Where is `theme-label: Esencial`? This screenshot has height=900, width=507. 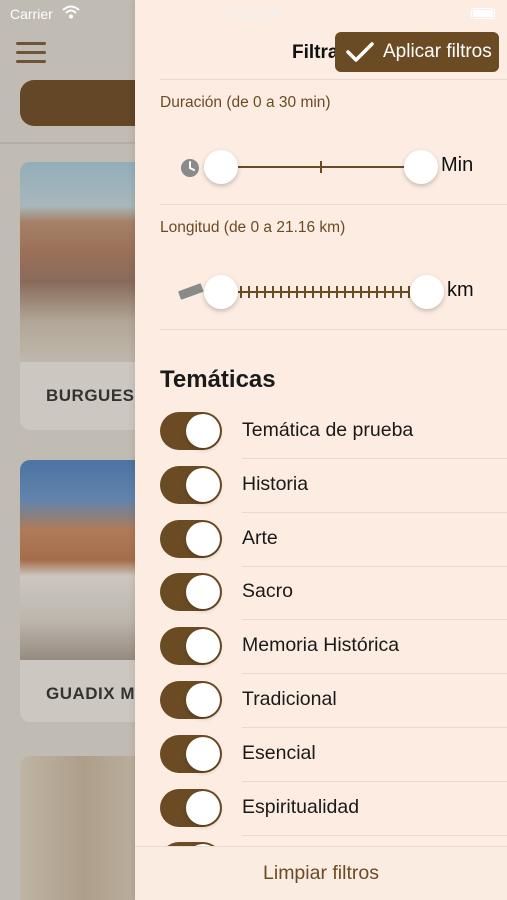 theme-label: Esencial is located at coordinates (279, 752).